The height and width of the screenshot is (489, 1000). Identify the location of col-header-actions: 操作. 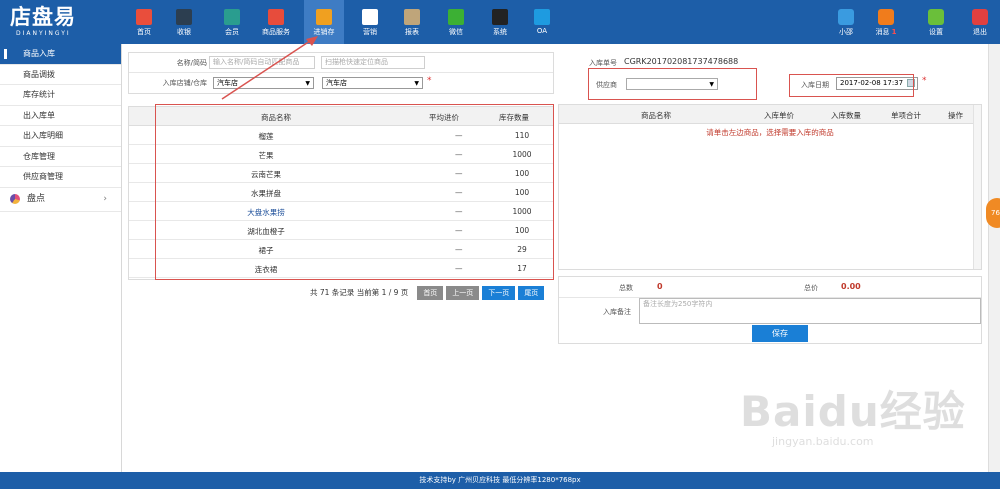
(955, 115).